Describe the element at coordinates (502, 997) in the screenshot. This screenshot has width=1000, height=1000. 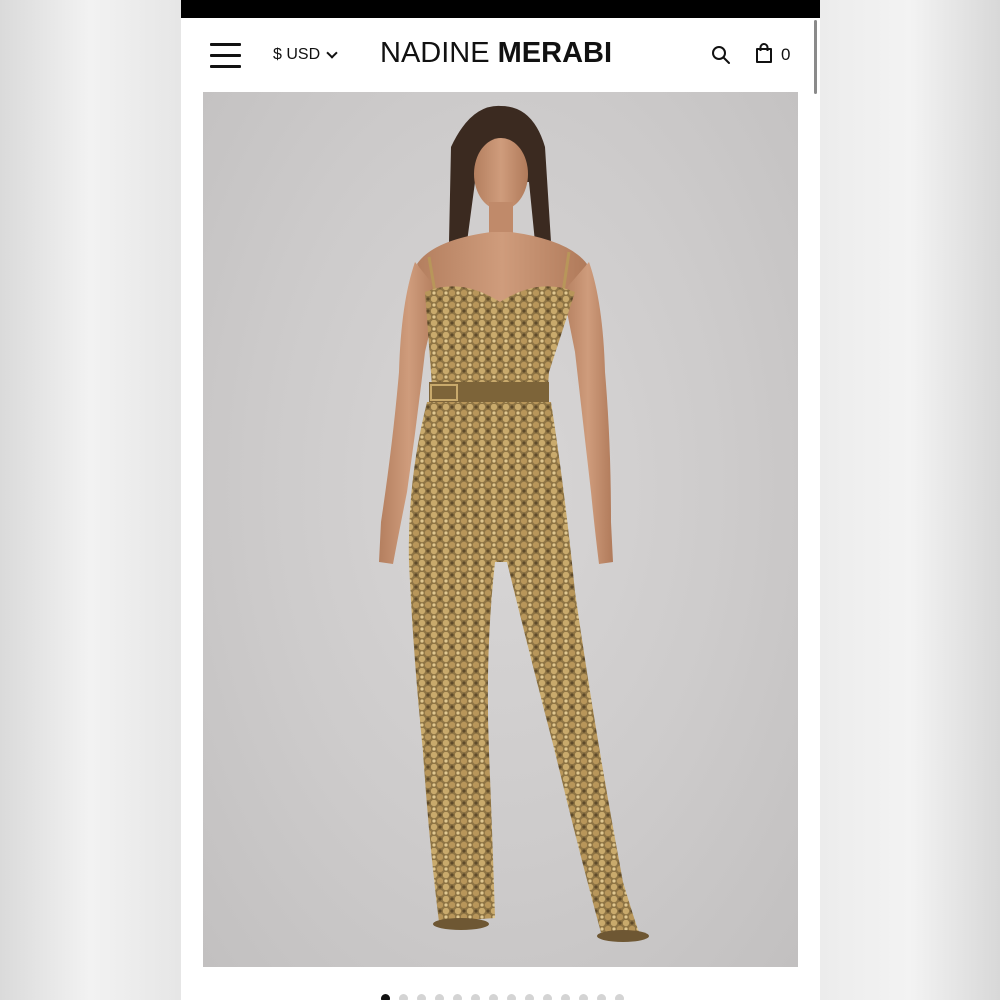
I see `gallery-pagination` at that location.